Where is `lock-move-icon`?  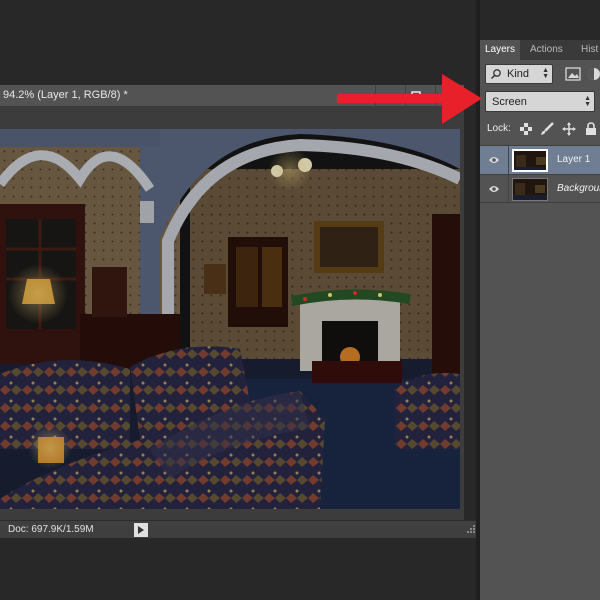
lock-move-icon is located at coordinates (569, 129).